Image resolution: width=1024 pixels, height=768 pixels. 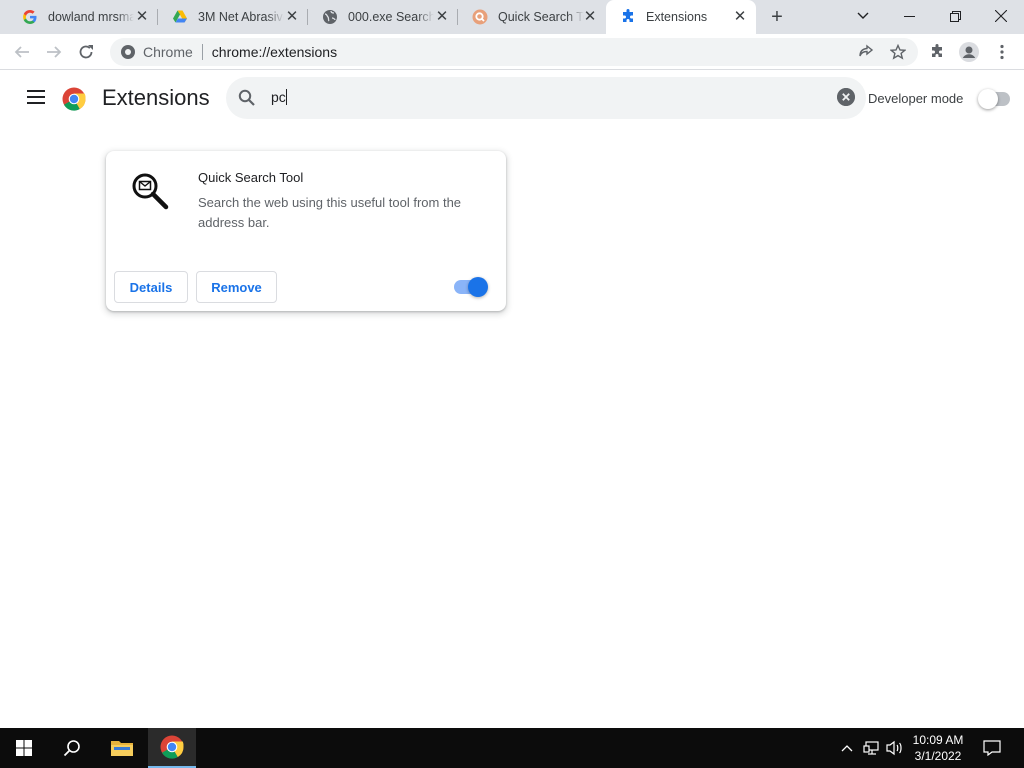 I want to click on quick-search-icon, so click(x=480, y=17).